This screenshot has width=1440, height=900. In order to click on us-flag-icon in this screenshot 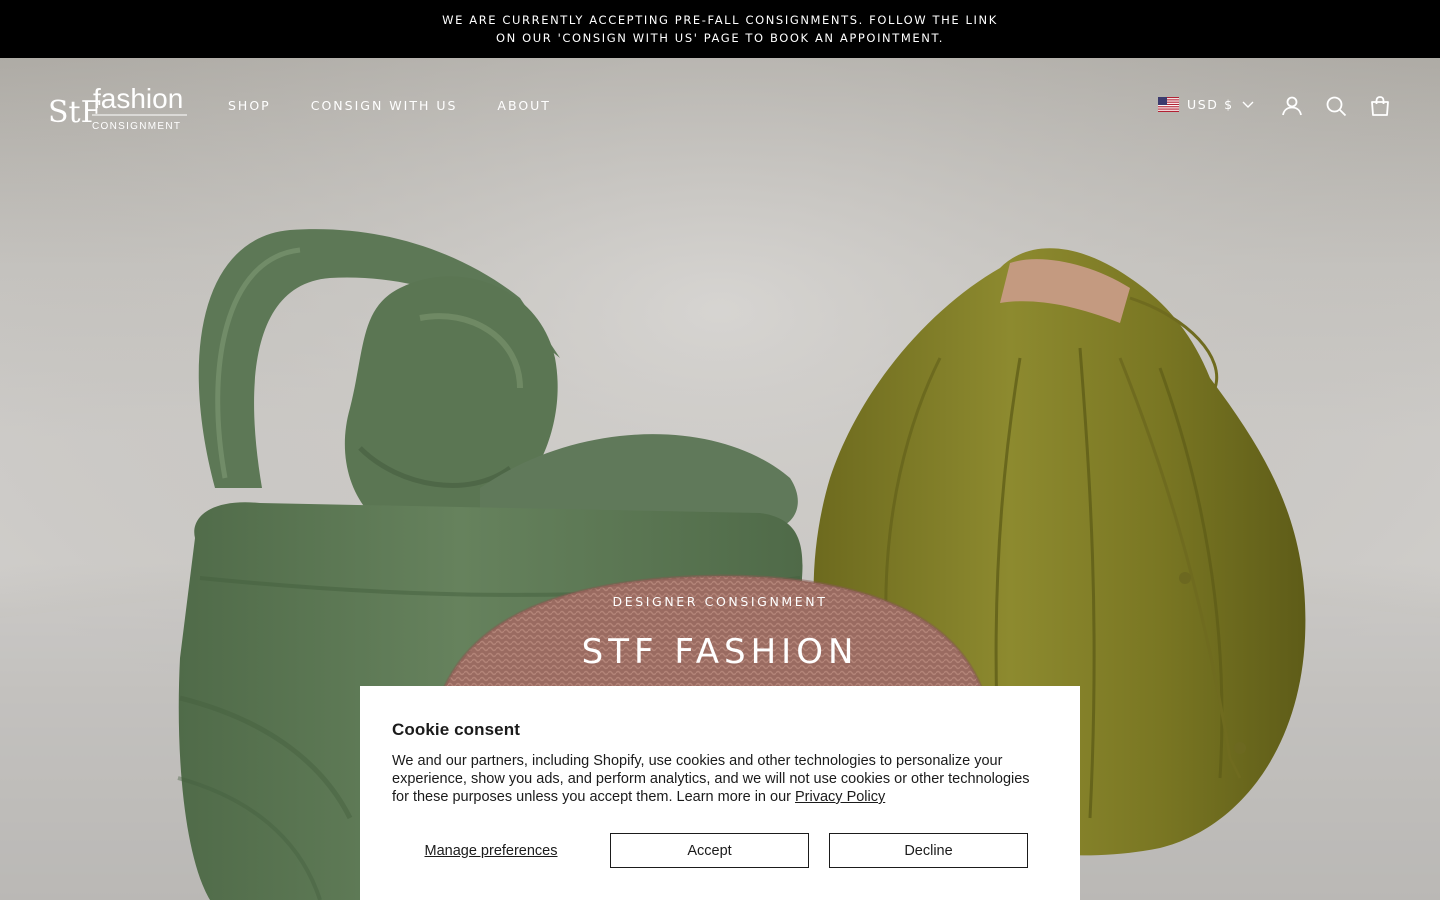, I will do `click(1168, 104)`.